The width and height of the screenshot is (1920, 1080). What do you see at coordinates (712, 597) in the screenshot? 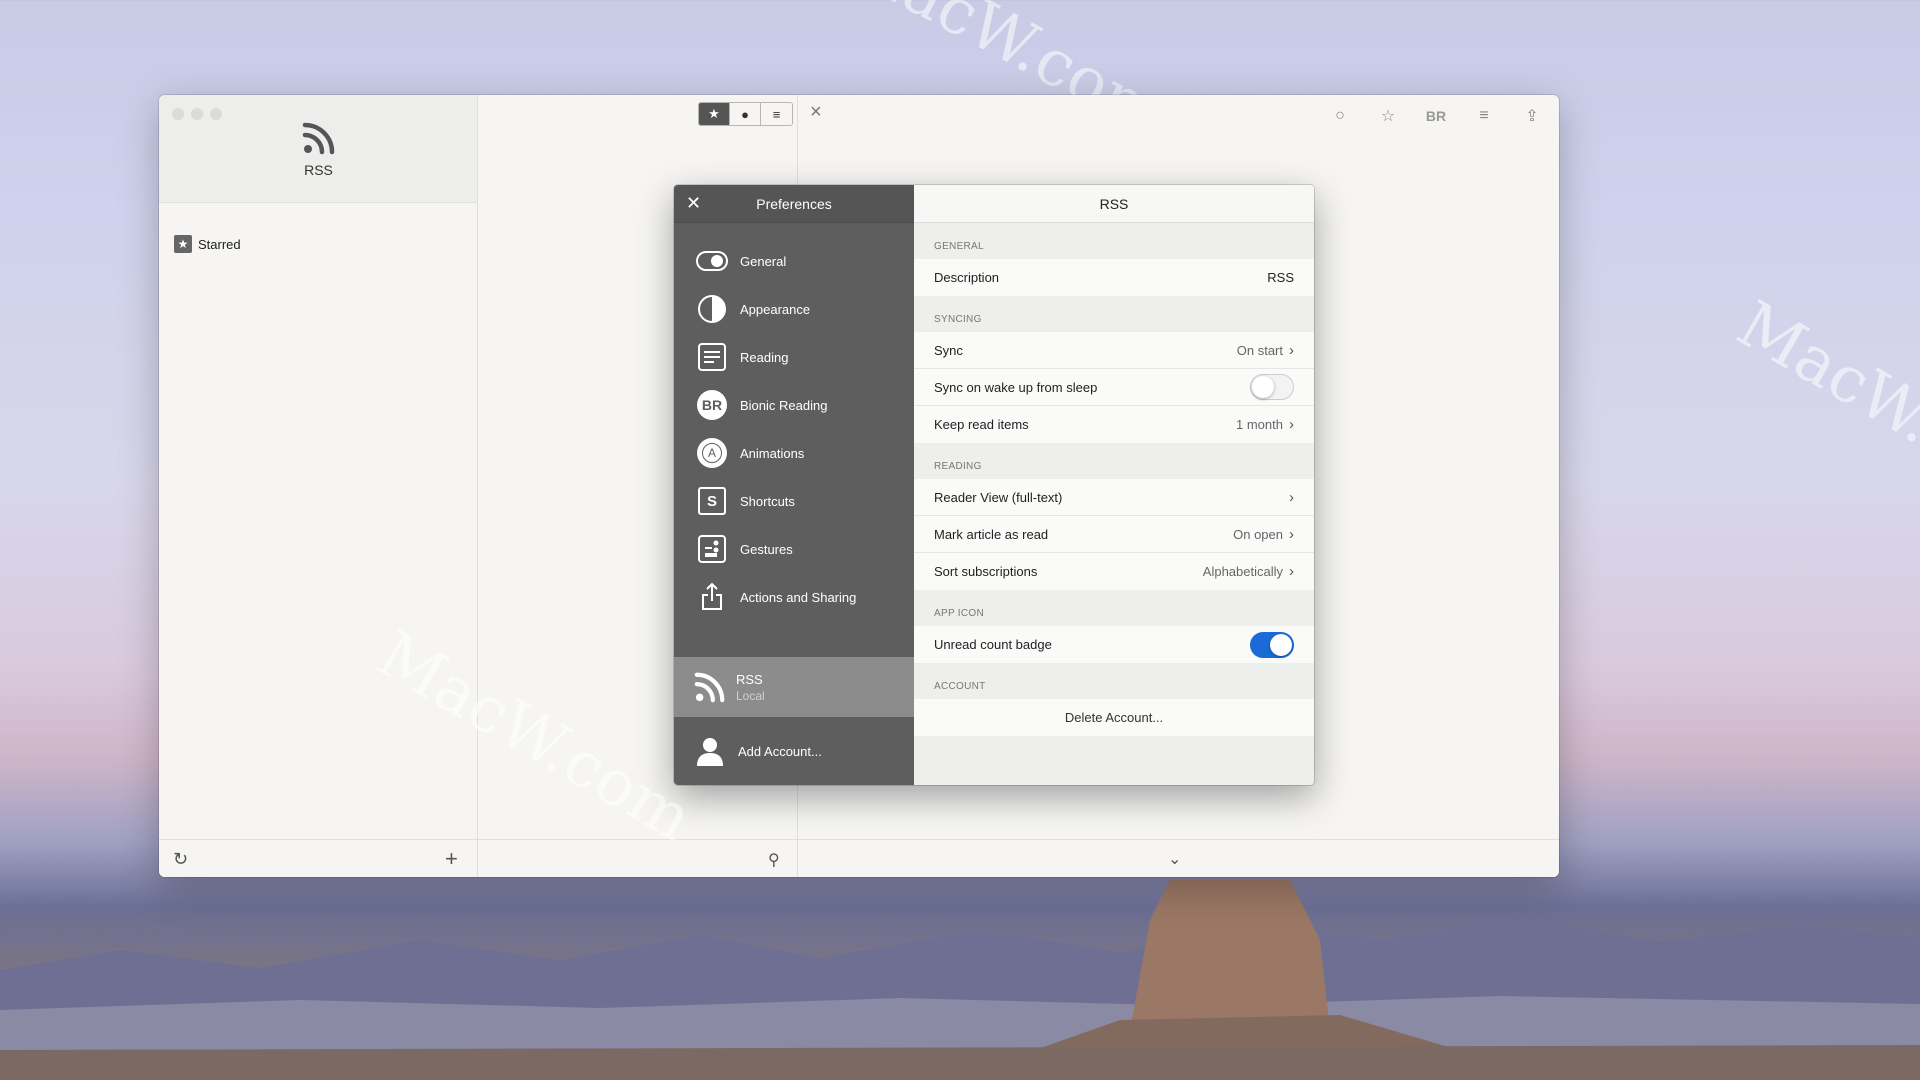
I see `share-icon` at bounding box center [712, 597].